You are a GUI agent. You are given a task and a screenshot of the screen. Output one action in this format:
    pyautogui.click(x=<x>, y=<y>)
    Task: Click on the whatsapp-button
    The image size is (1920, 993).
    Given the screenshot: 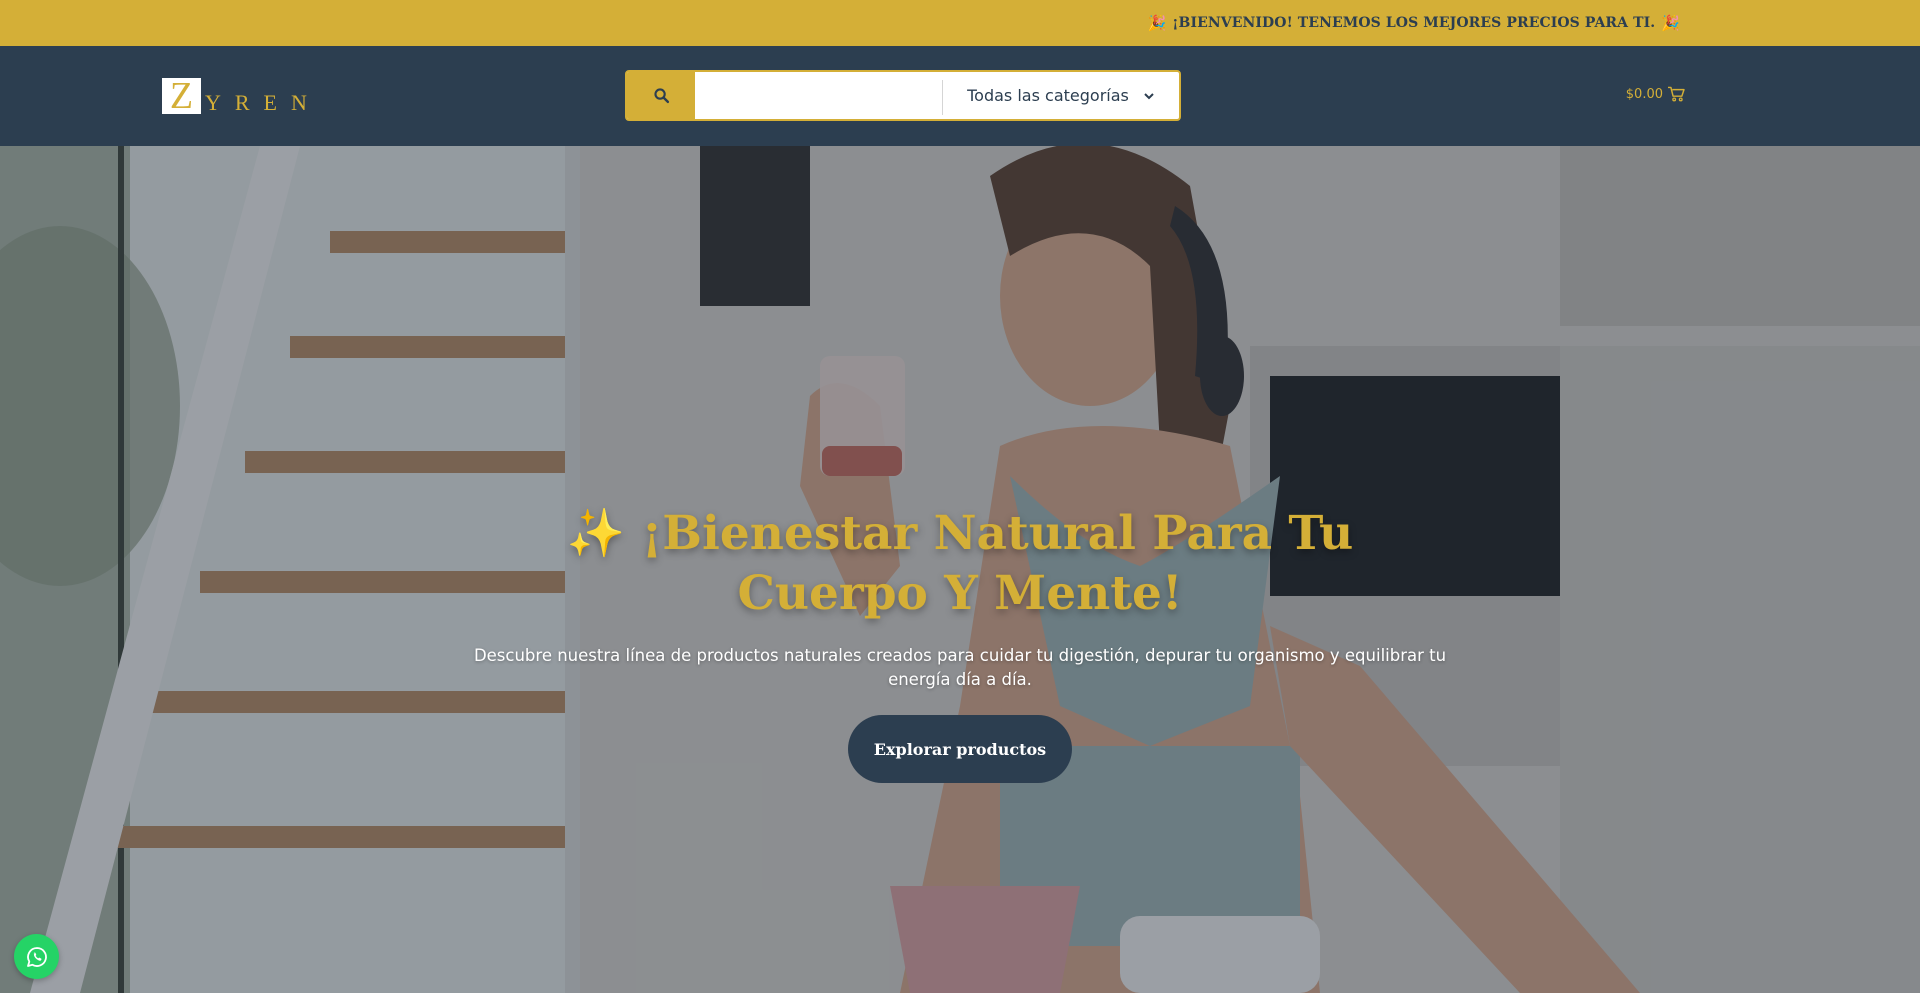 What is the action you would take?
    pyautogui.click(x=36, y=956)
    